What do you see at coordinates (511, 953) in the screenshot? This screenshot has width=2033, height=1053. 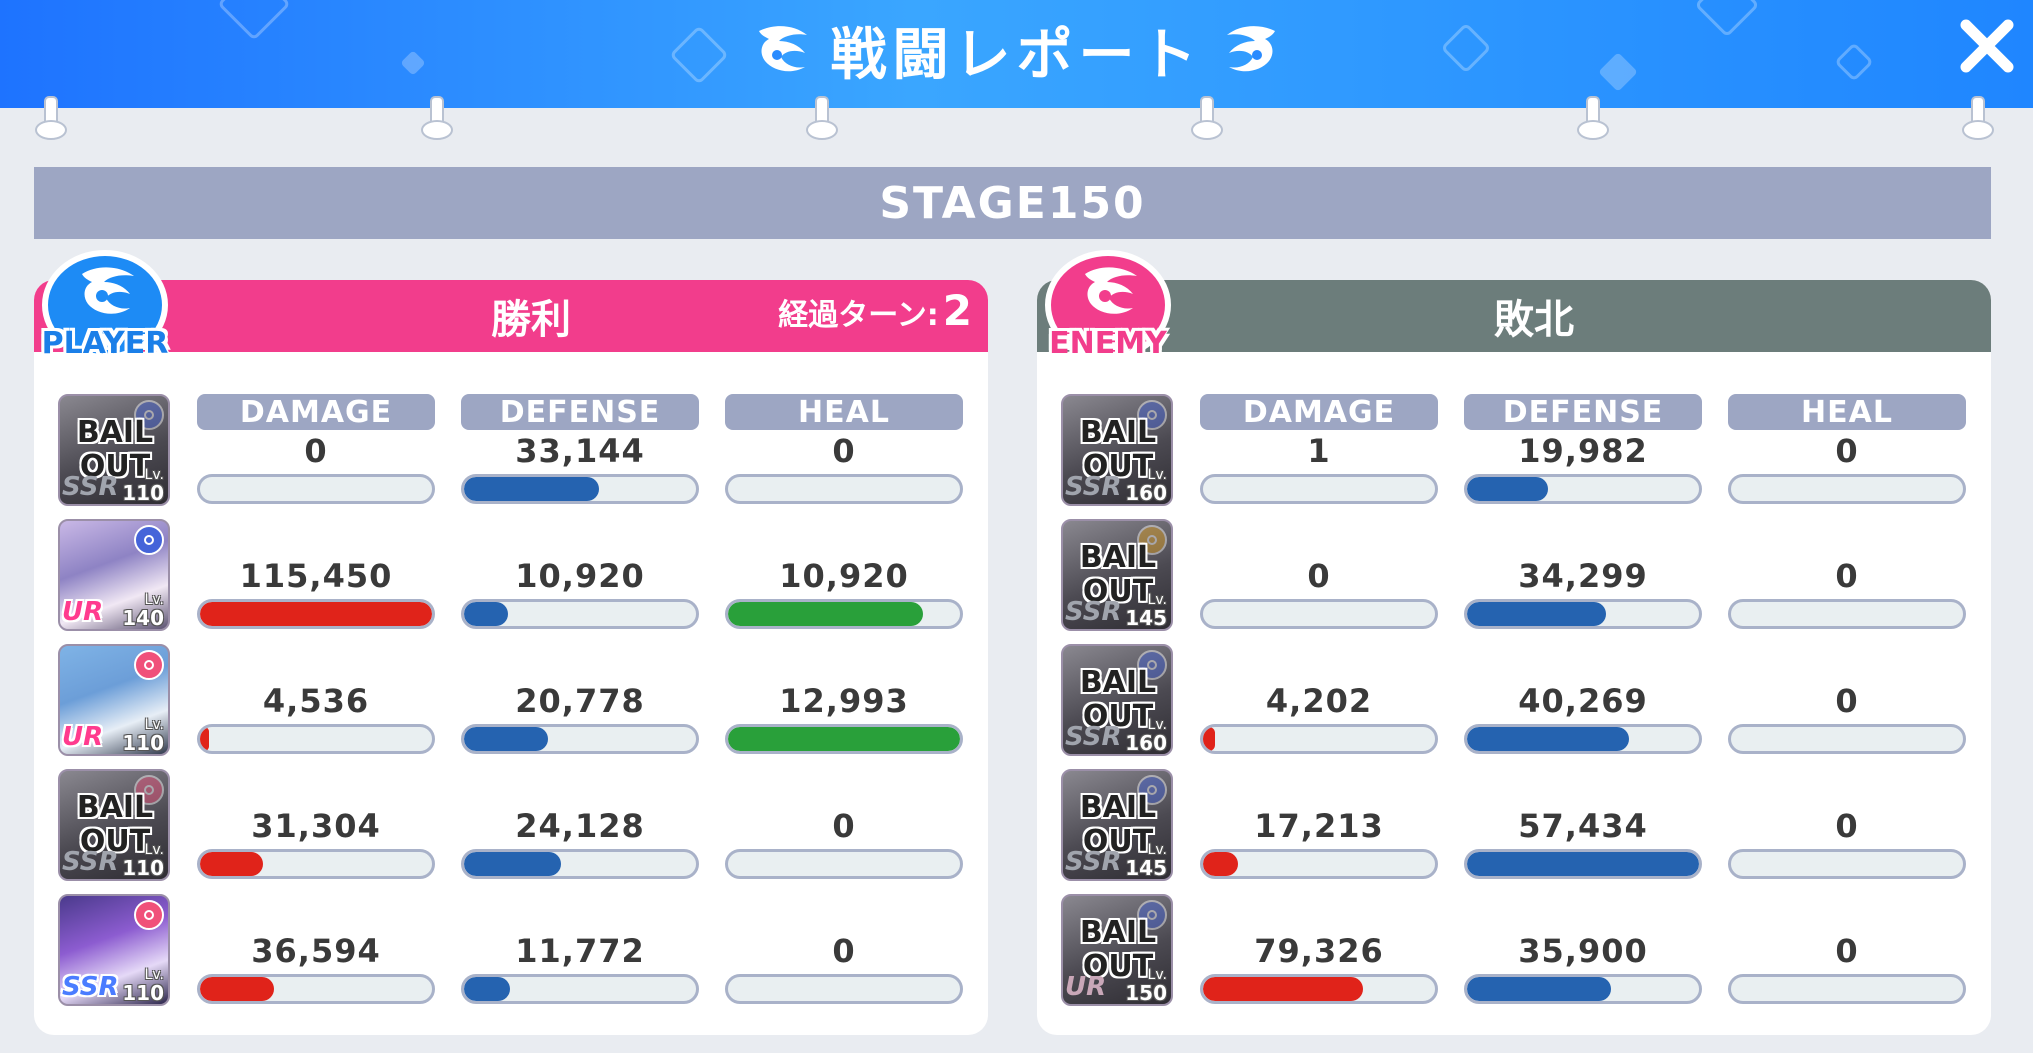 I see `player-unit-row: SSR Lv. 110 36,594 11,772 0` at bounding box center [511, 953].